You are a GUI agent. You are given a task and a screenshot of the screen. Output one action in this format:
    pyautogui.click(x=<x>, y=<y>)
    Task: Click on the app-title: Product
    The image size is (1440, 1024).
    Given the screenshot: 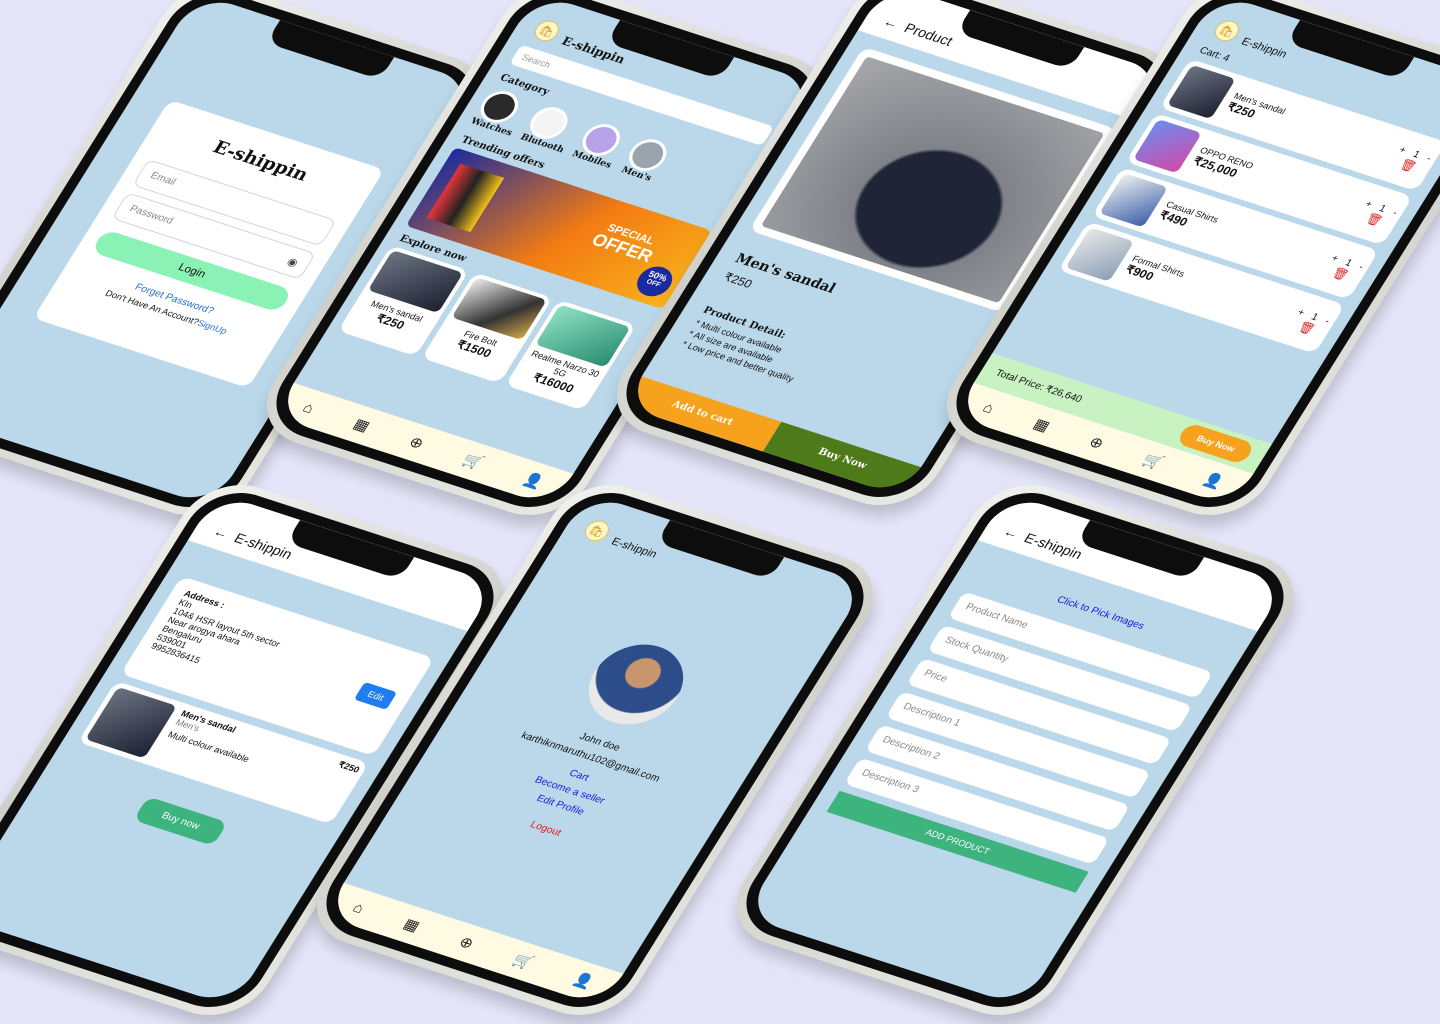 What is the action you would take?
    pyautogui.click(x=928, y=34)
    